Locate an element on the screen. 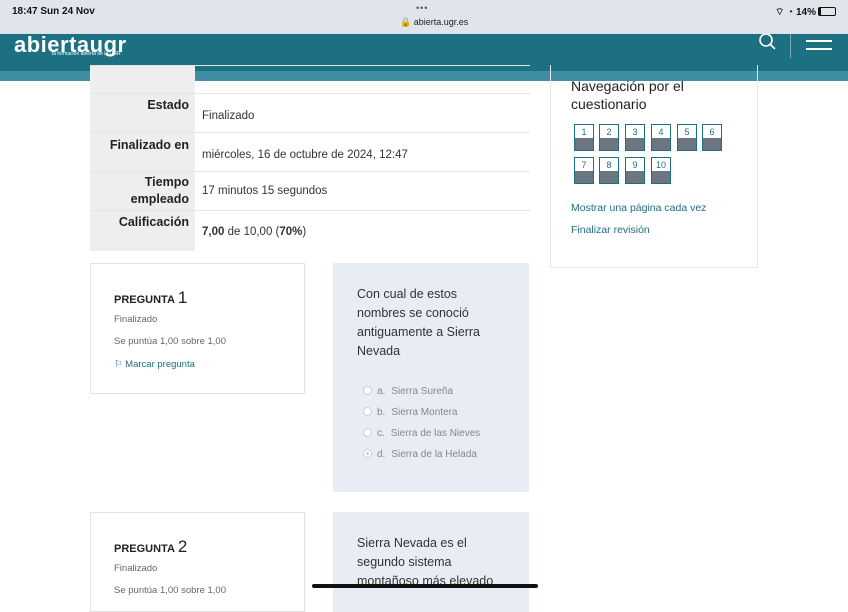 This screenshot has height=612, width=848. question-heading: PREGUNTA 1 is located at coordinates (151, 297).